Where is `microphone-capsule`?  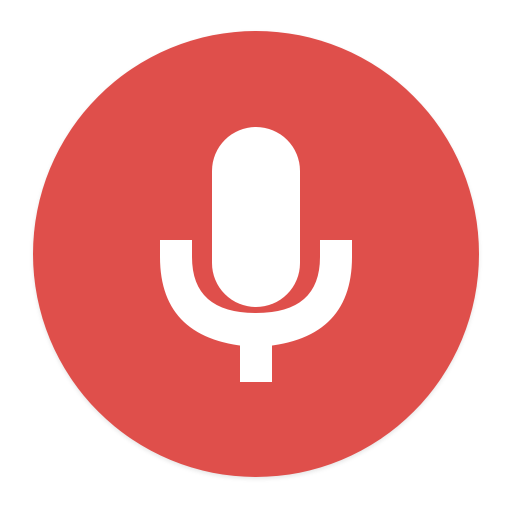 microphone-capsule is located at coordinates (256, 217).